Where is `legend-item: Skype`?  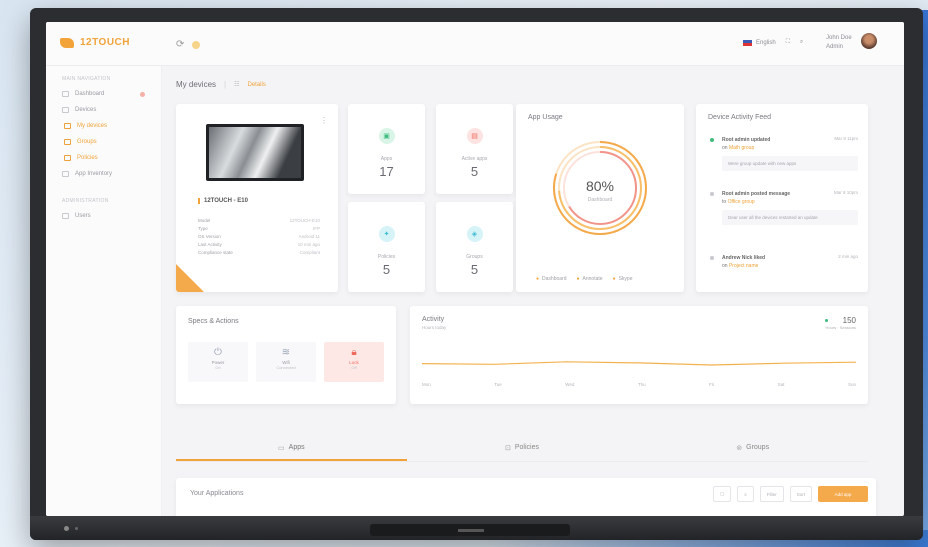 legend-item: Skype is located at coordinates (623, 279).